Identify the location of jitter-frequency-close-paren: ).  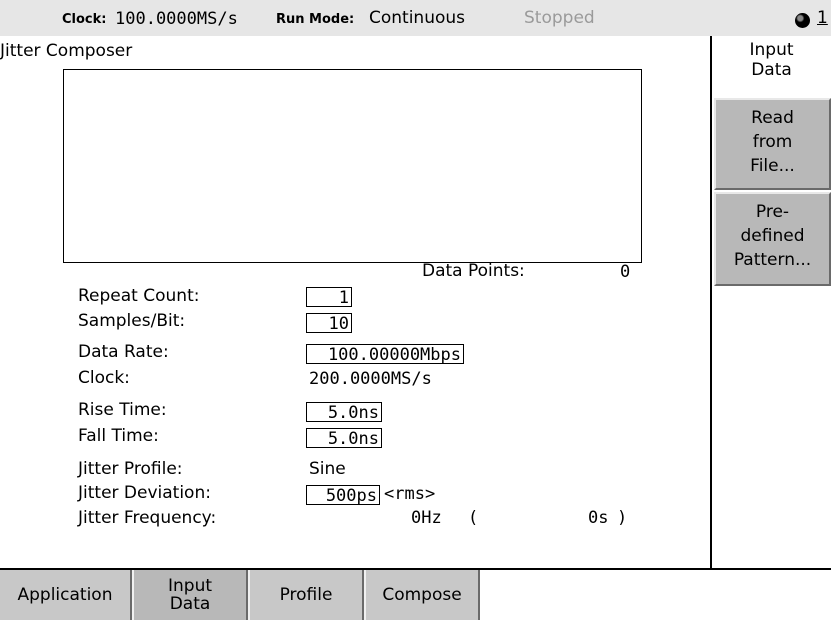
(622, 518).